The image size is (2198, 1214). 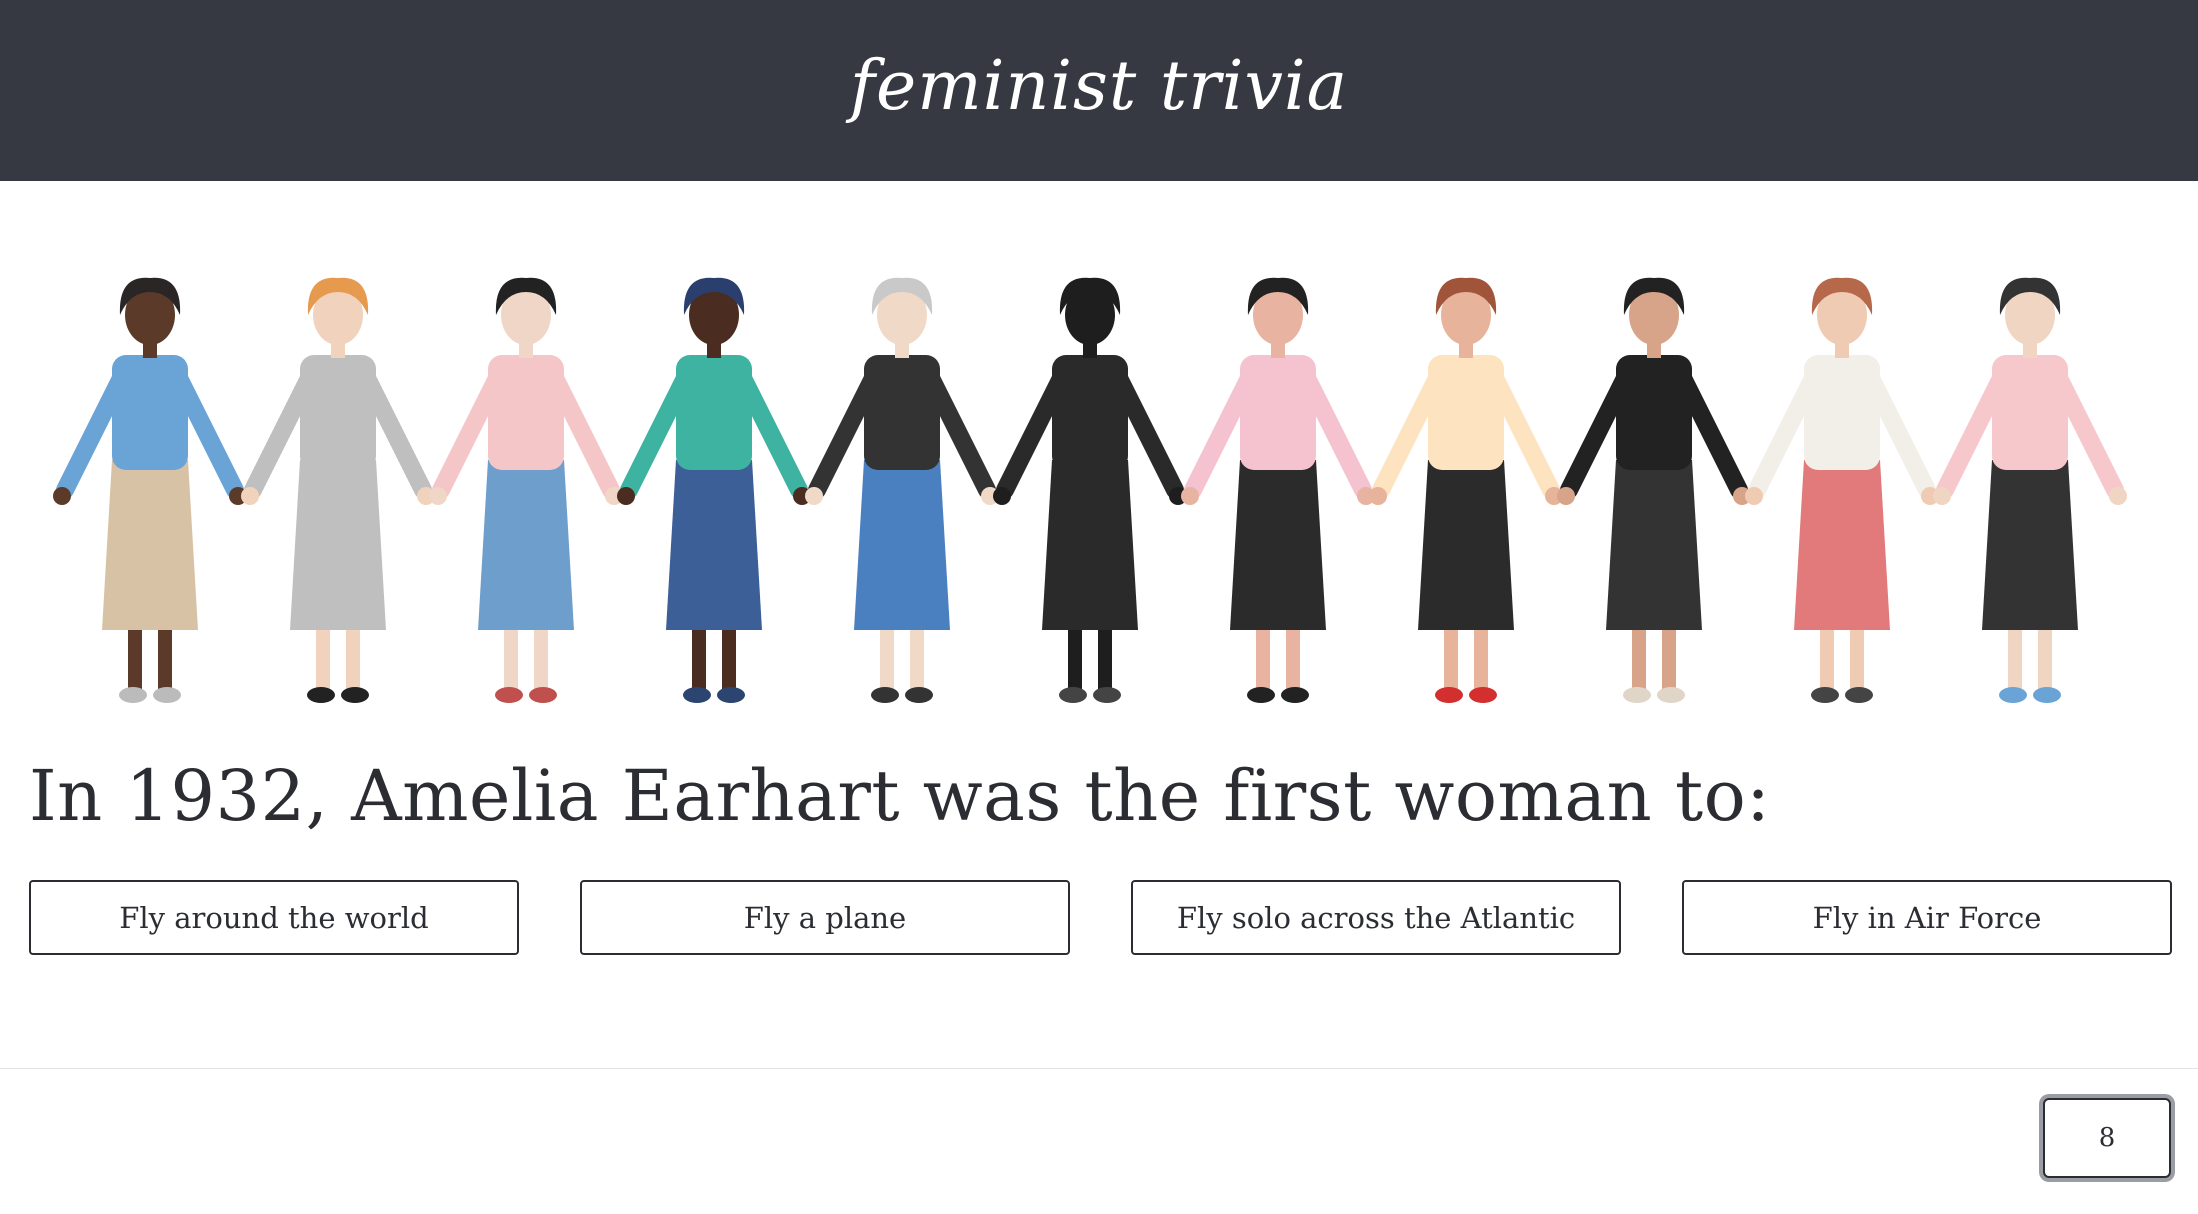 What do you see at coordinates (274, 917) in the screenshot?
I see `answer-button-1: Fly around the world` at bounding box center [274, 917].